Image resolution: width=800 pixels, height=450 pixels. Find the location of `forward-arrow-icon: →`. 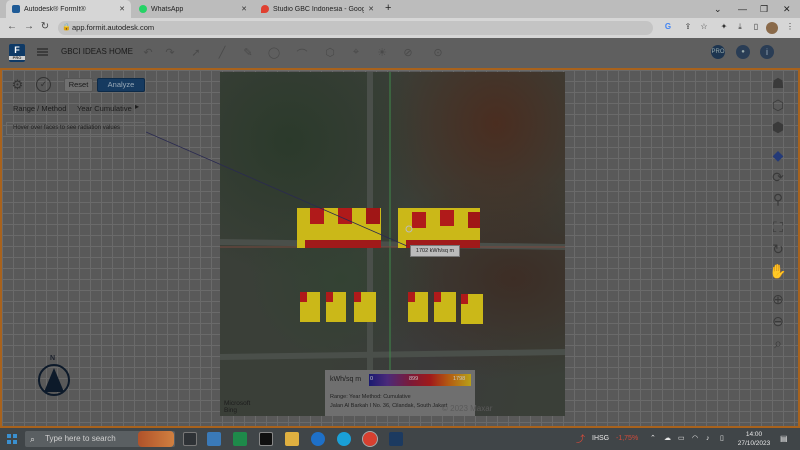

forward-arrow-icon: → is located at coordinates (29, 26).